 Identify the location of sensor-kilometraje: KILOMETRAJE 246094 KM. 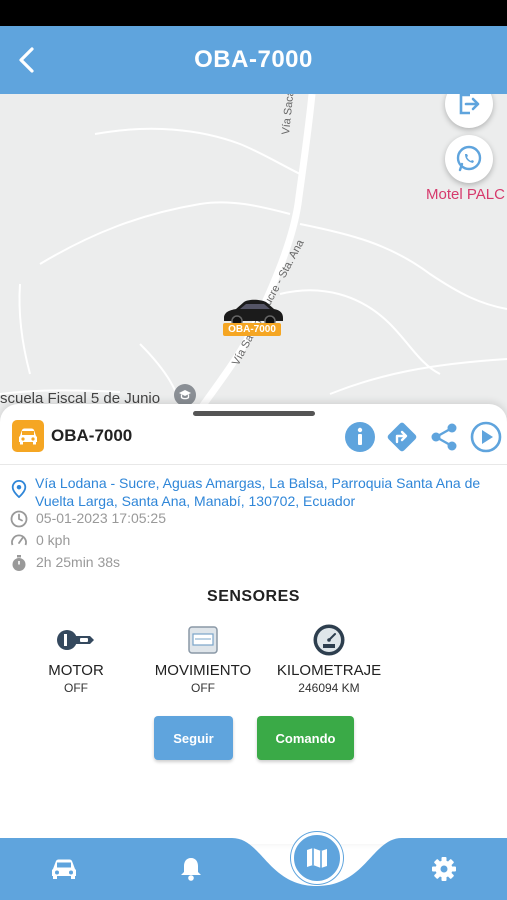
(329, 658).